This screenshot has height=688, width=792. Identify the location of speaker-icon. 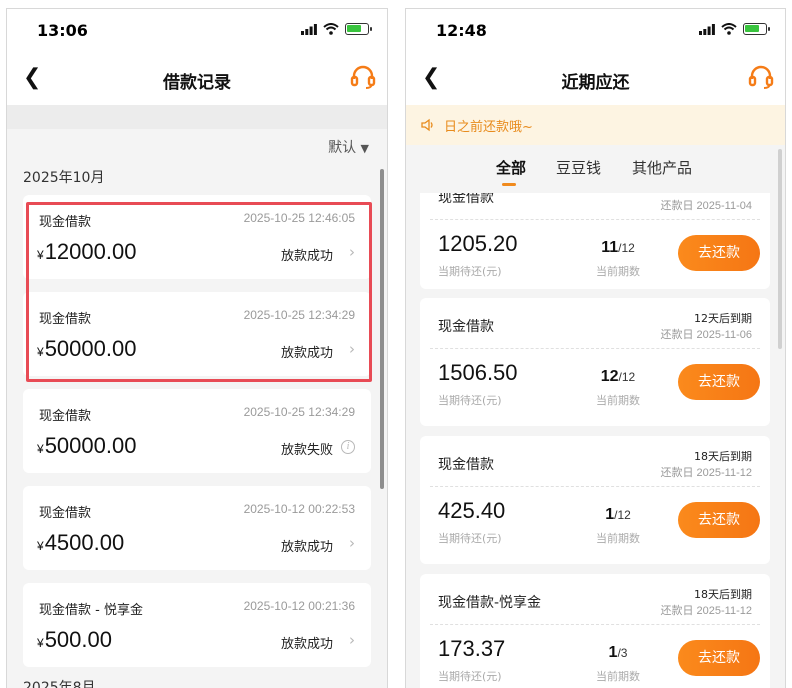
(427, 125).